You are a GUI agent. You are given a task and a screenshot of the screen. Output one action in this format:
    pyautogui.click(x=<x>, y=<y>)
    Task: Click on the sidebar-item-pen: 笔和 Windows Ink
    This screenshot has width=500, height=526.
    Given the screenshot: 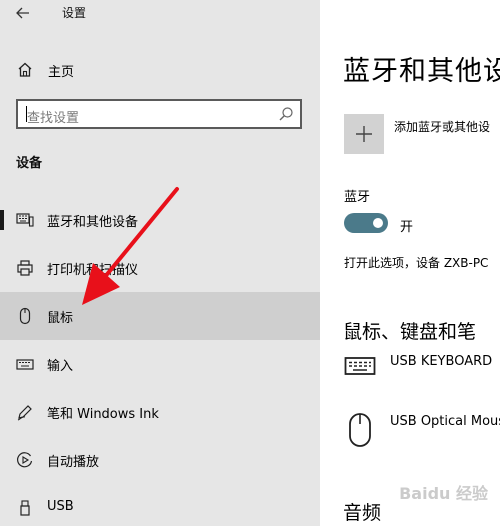 What is the action you would take?
    pyautogui.click(x=160, y=412)
    